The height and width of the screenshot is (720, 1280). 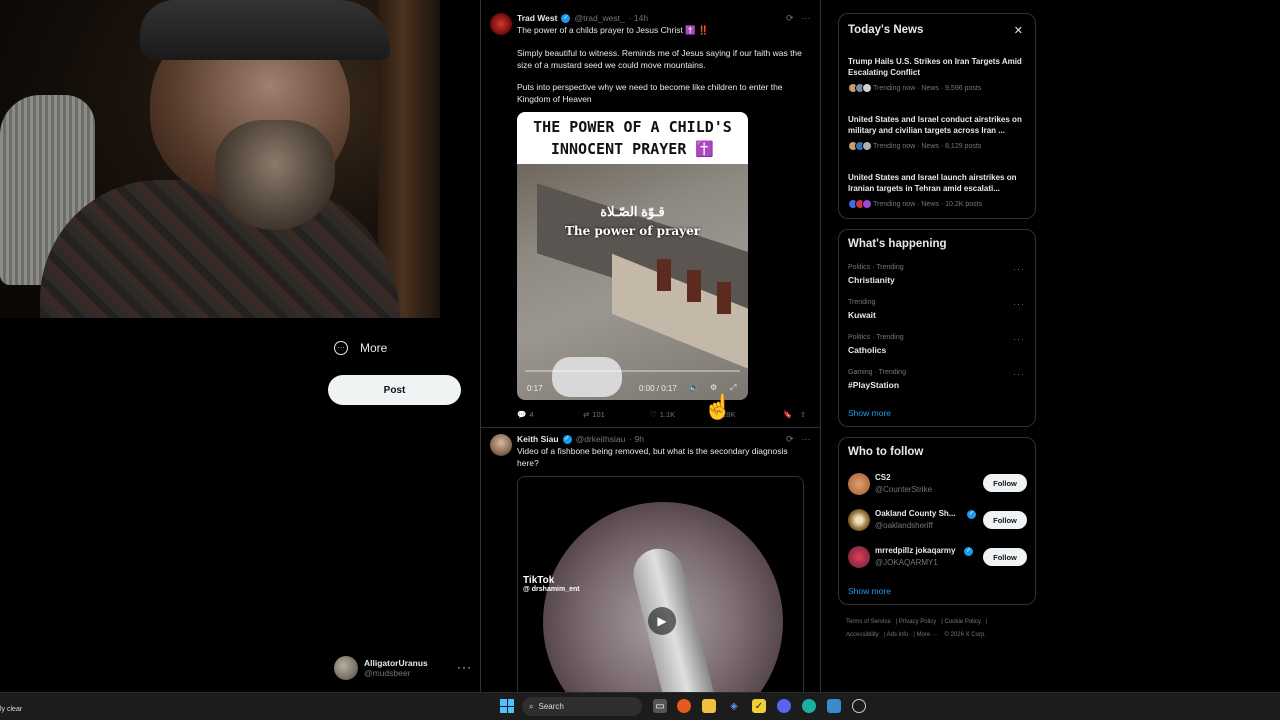 I want to click on news-item-meta: Trending now · News · 9,596 posts, so click(x=914, y=88).